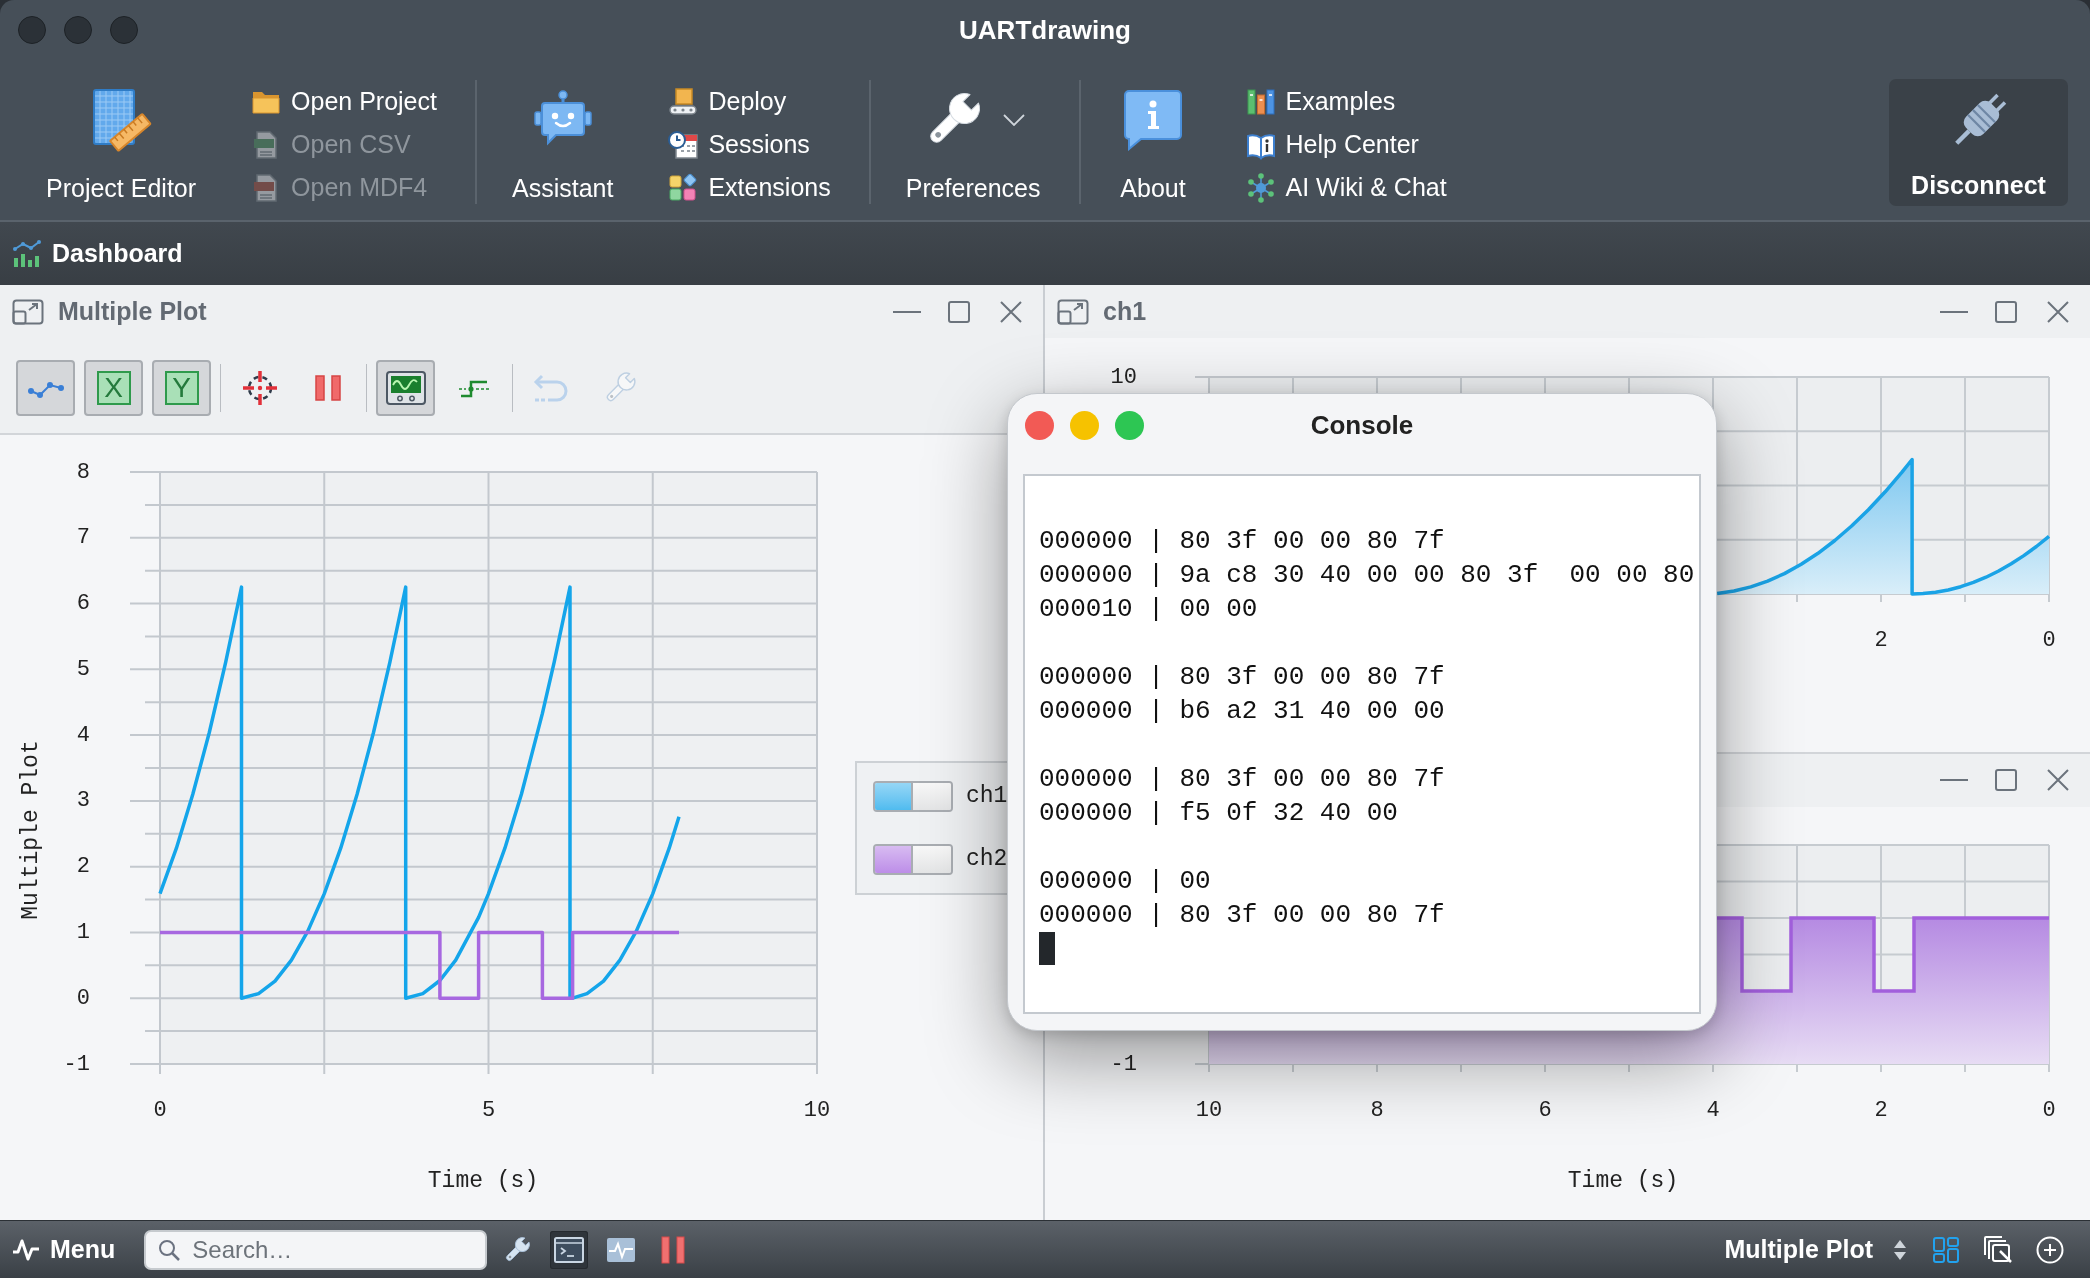 This screenshot has width=2090, height=1278. What do you see at coordinates (169, 1249) in the screenshot?
I see `search-icon` at bounding box center [169, 1249].